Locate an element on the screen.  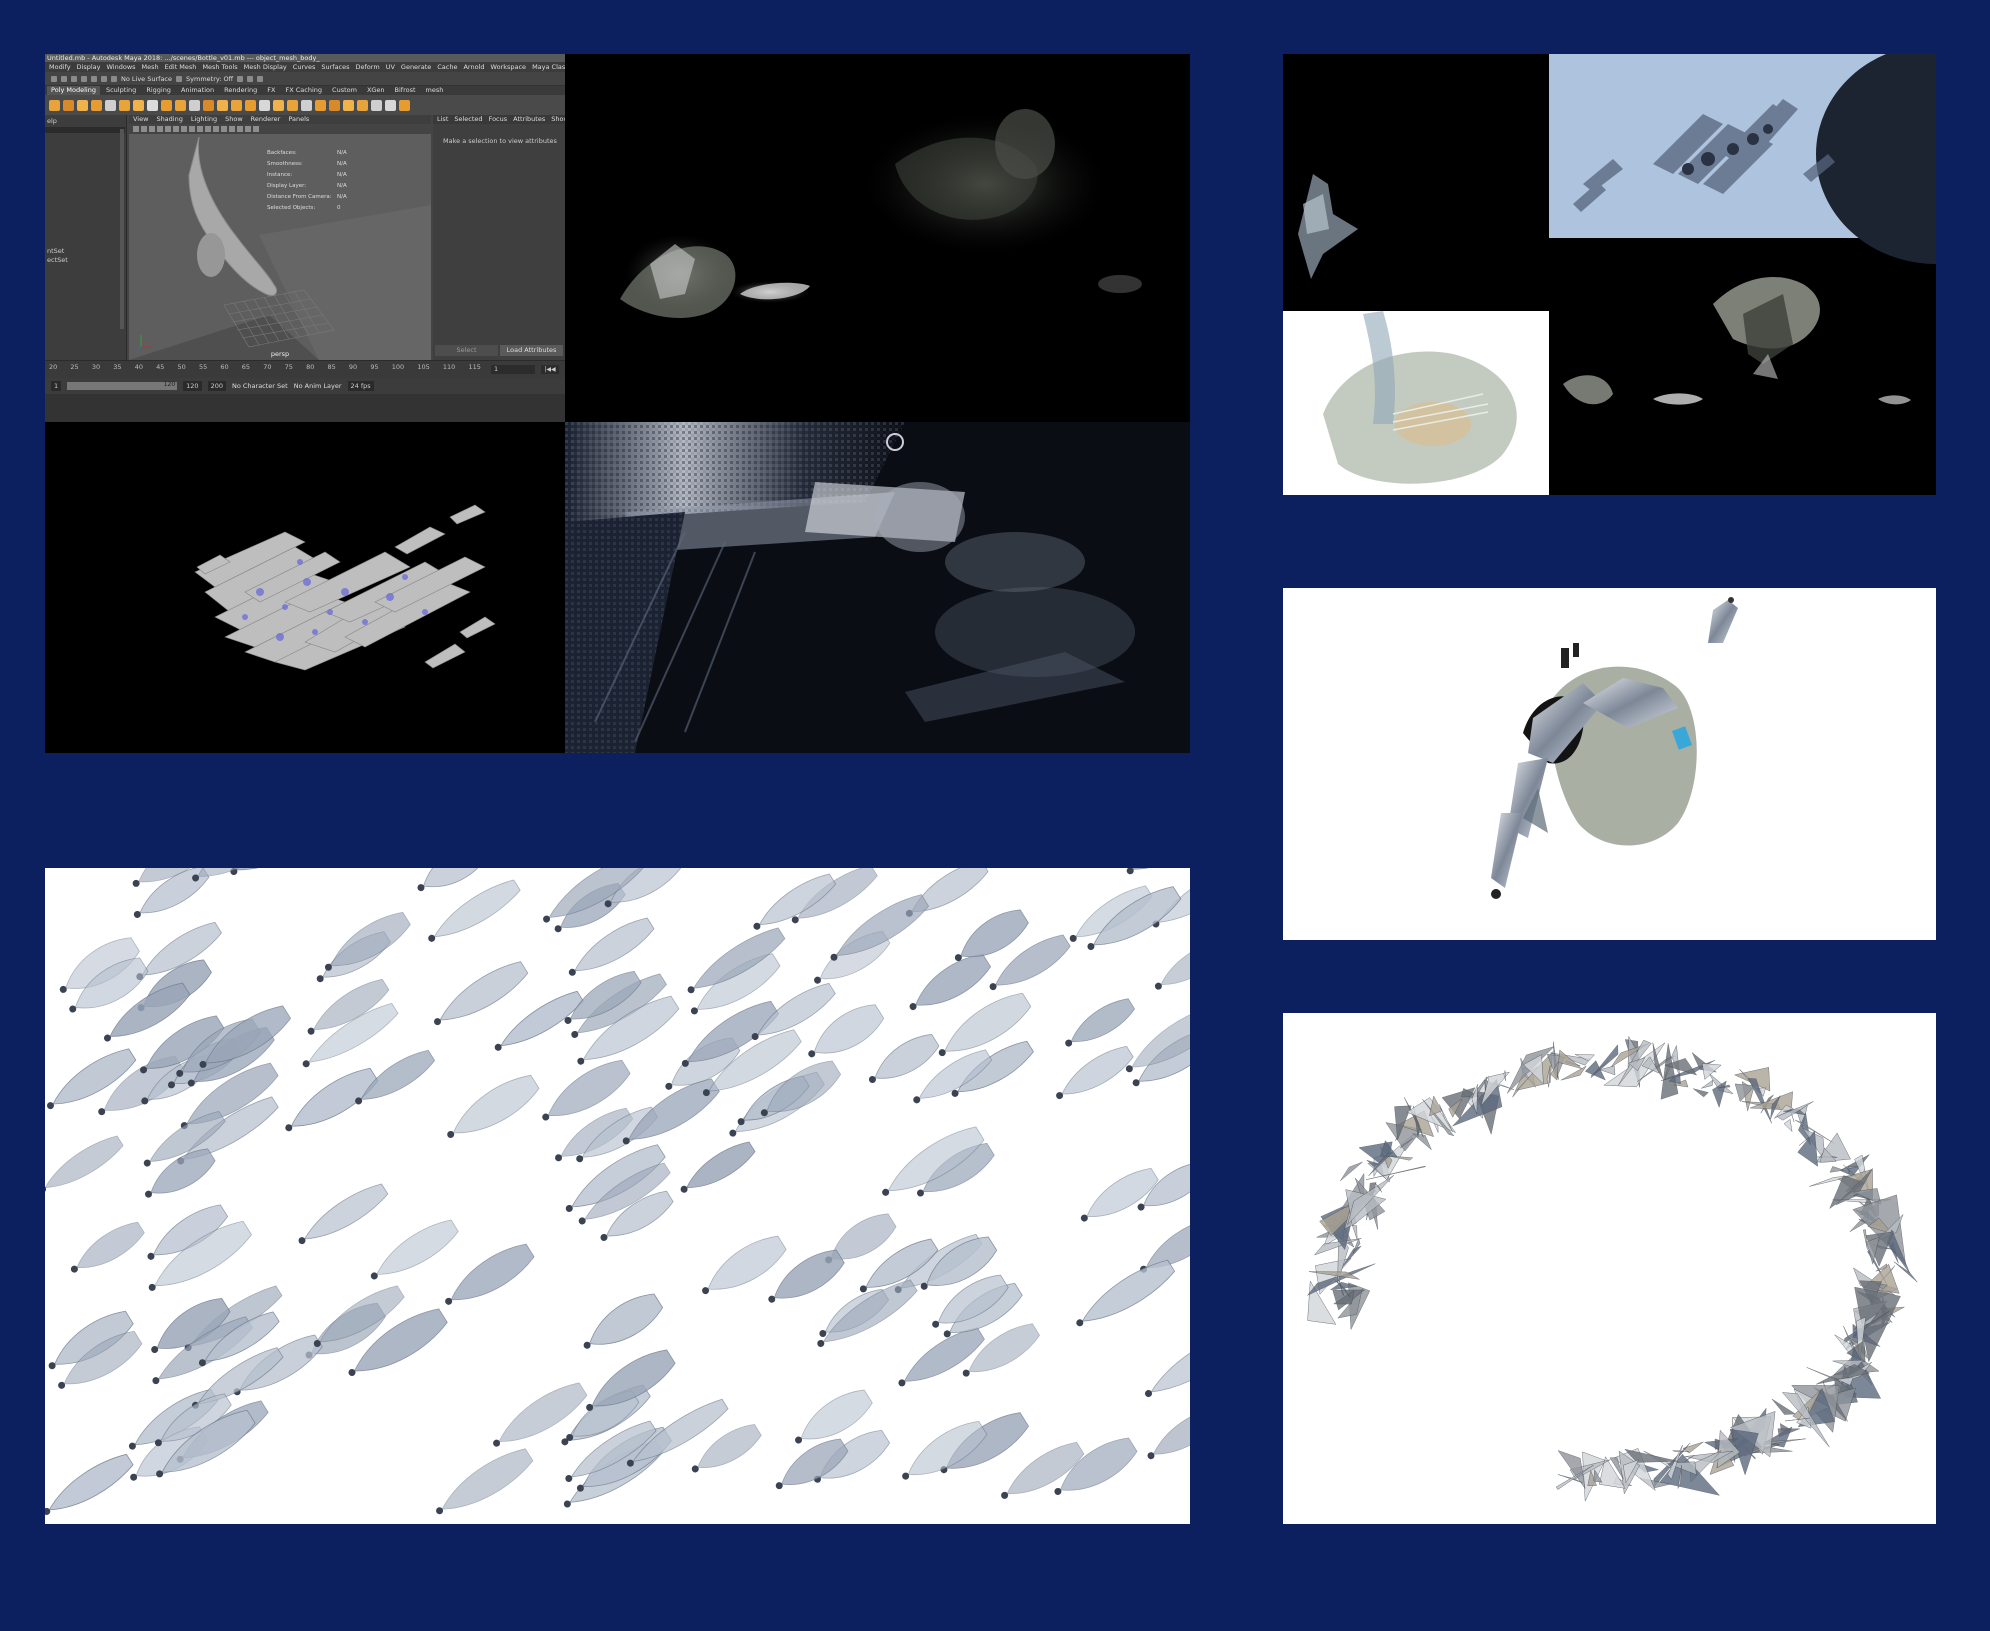
snap-curve-icon is located at coordinates (104, 78).